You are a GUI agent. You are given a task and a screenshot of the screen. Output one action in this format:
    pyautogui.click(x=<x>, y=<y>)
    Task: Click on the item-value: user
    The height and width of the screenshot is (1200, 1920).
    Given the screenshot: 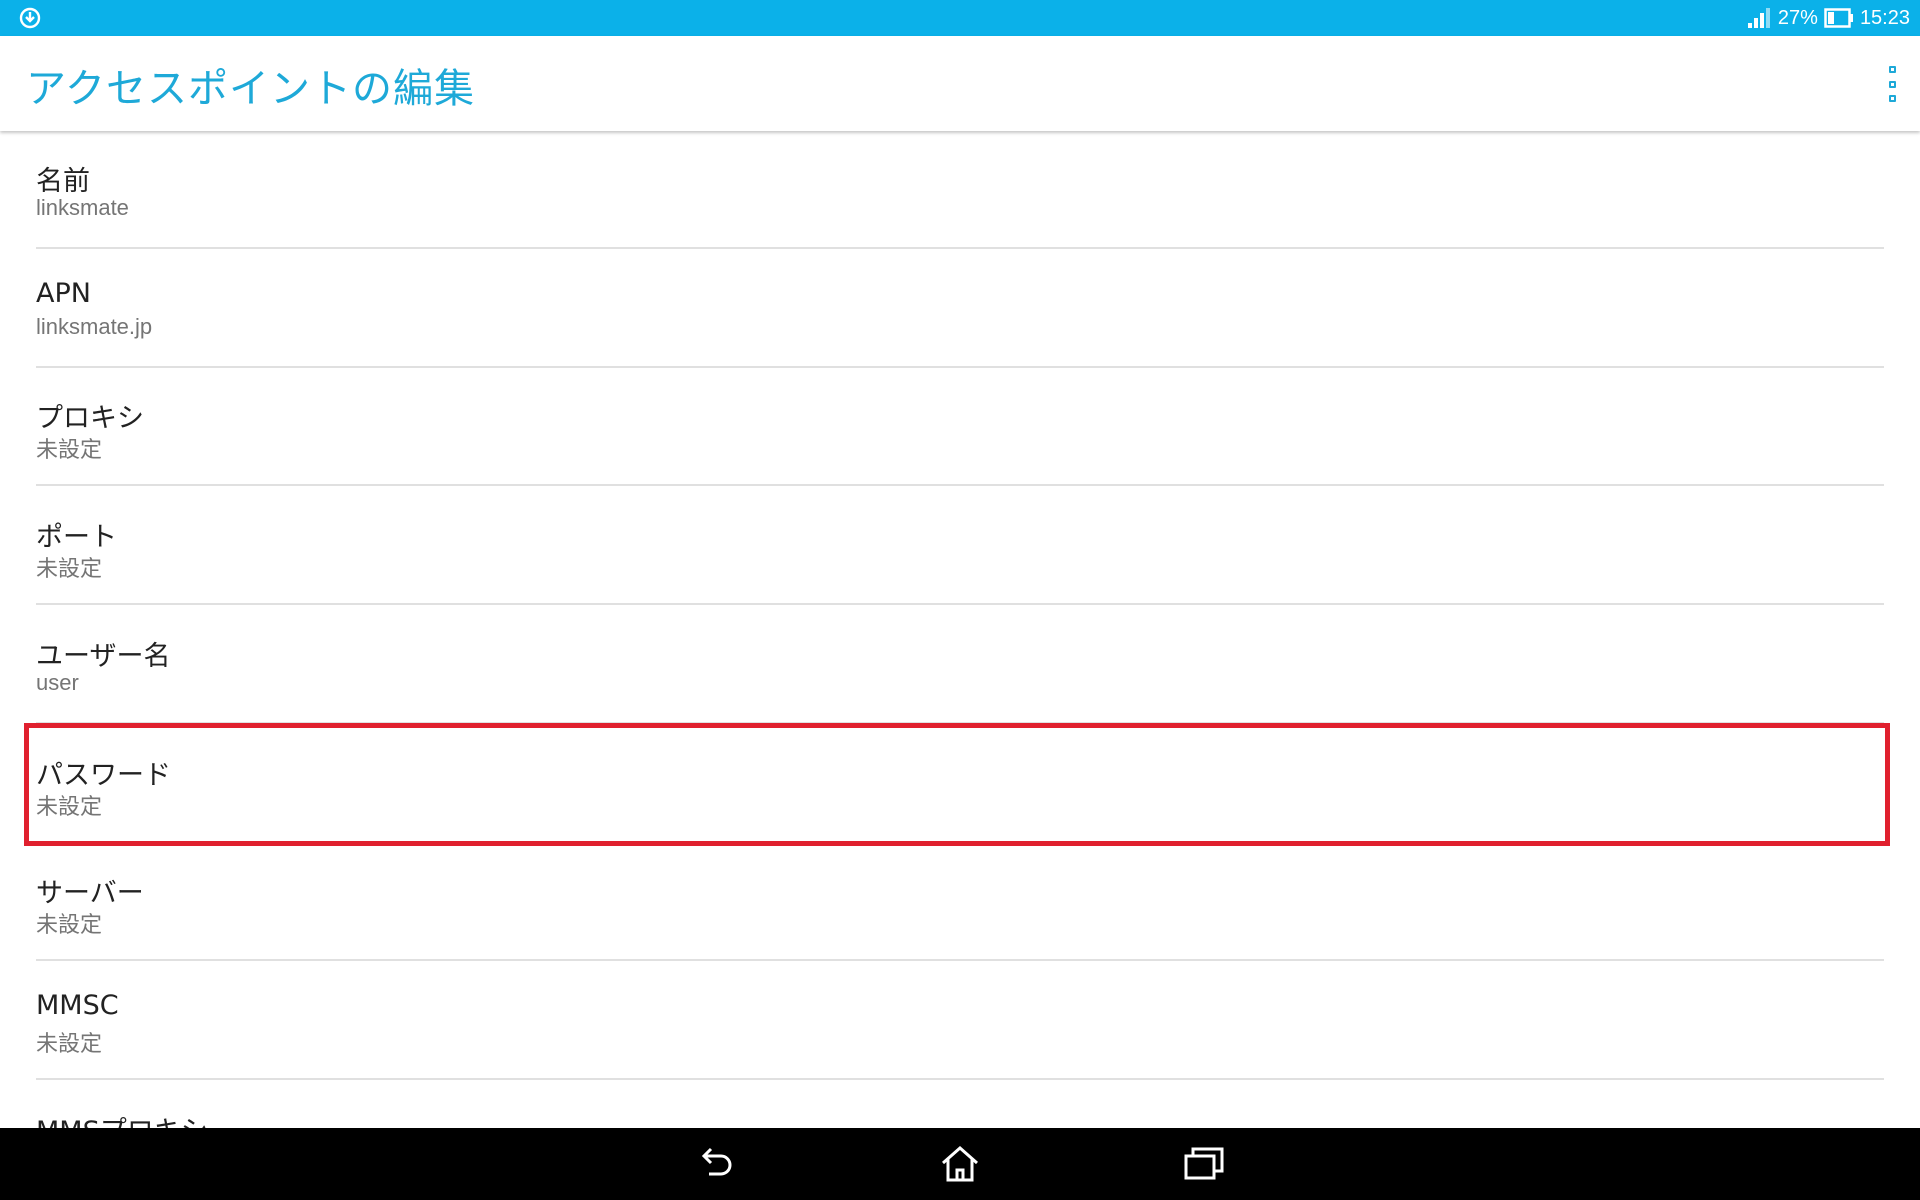 What is the action you would take?
    pyautogui.click(x=57, y=682)
    